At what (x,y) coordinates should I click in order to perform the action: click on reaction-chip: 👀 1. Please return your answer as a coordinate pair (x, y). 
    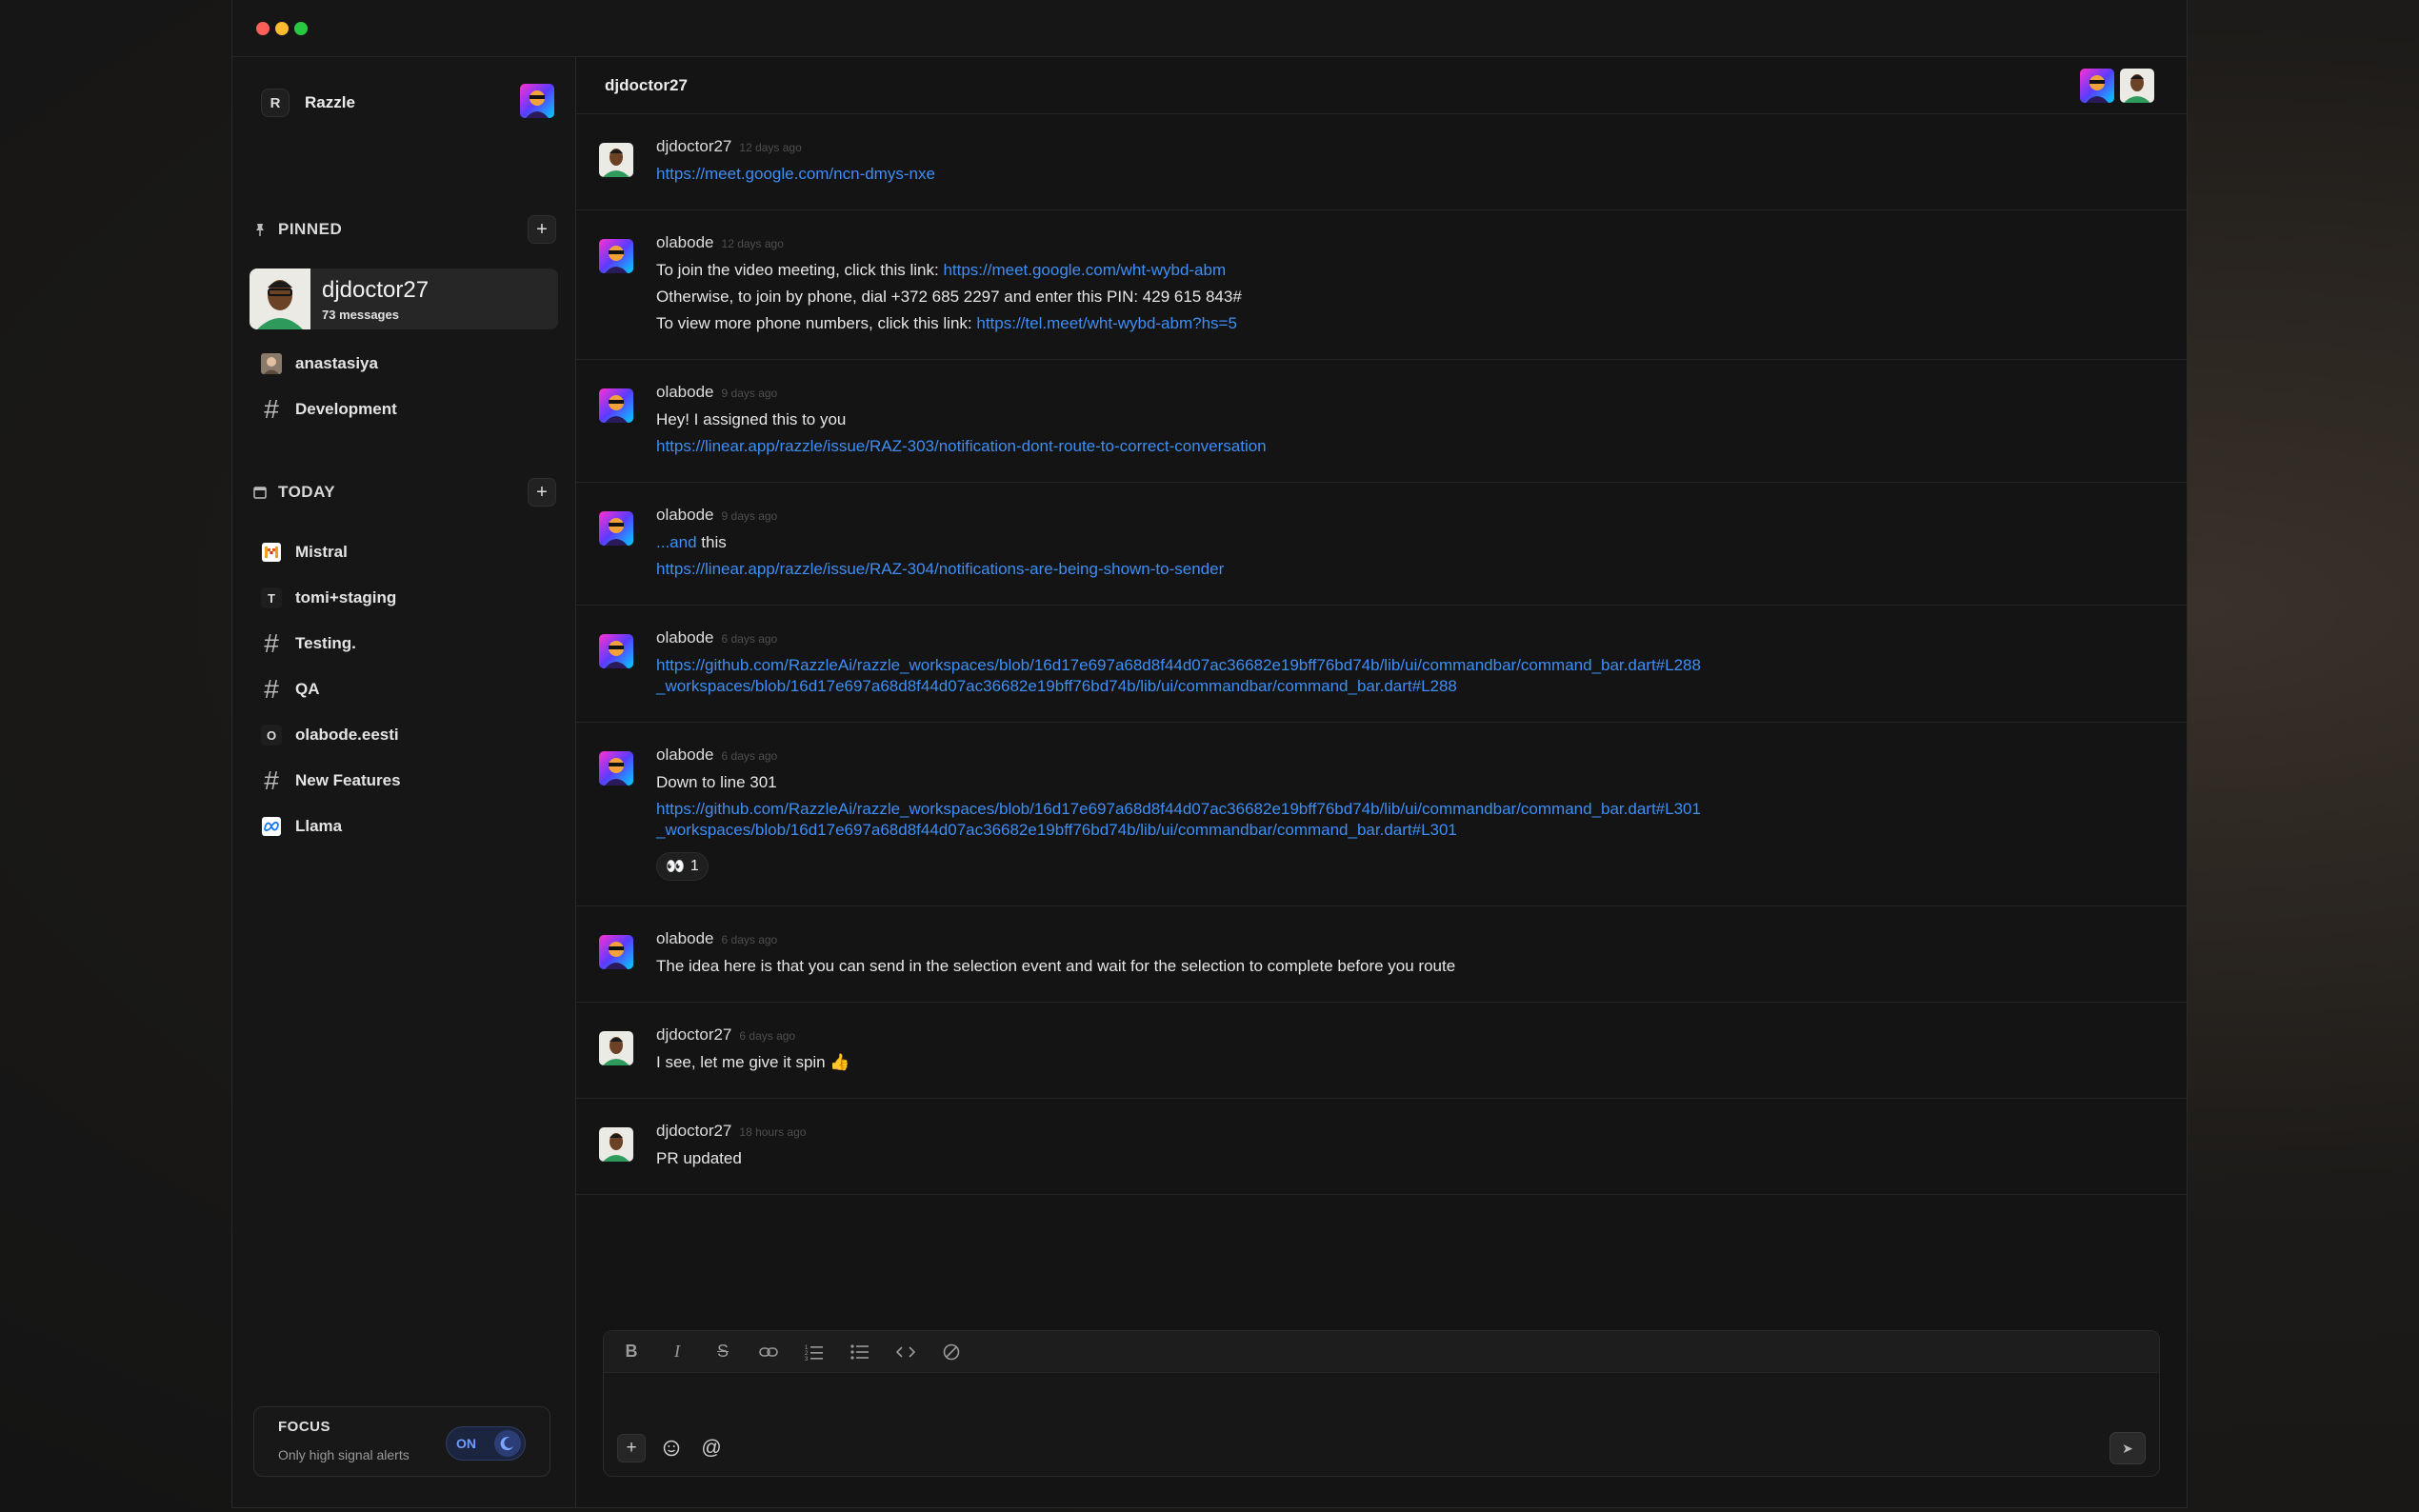
    Looking at the image, I should click on (682, 866).